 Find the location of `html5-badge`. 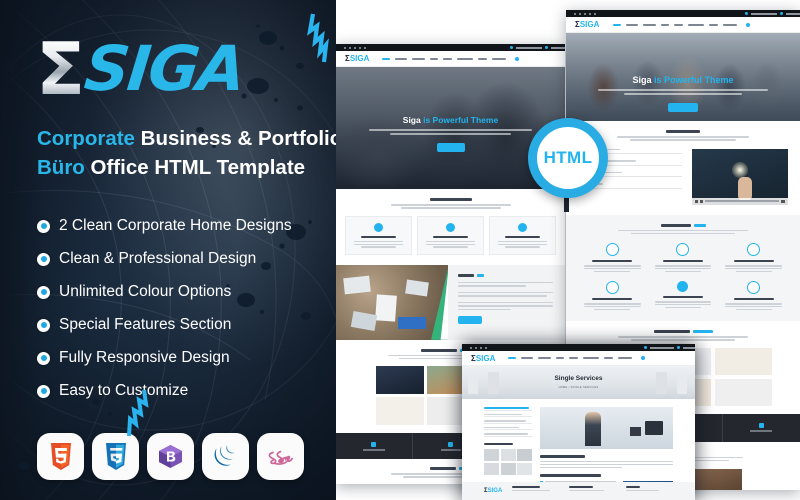

html5-badge is located at coordinates (60, 456).